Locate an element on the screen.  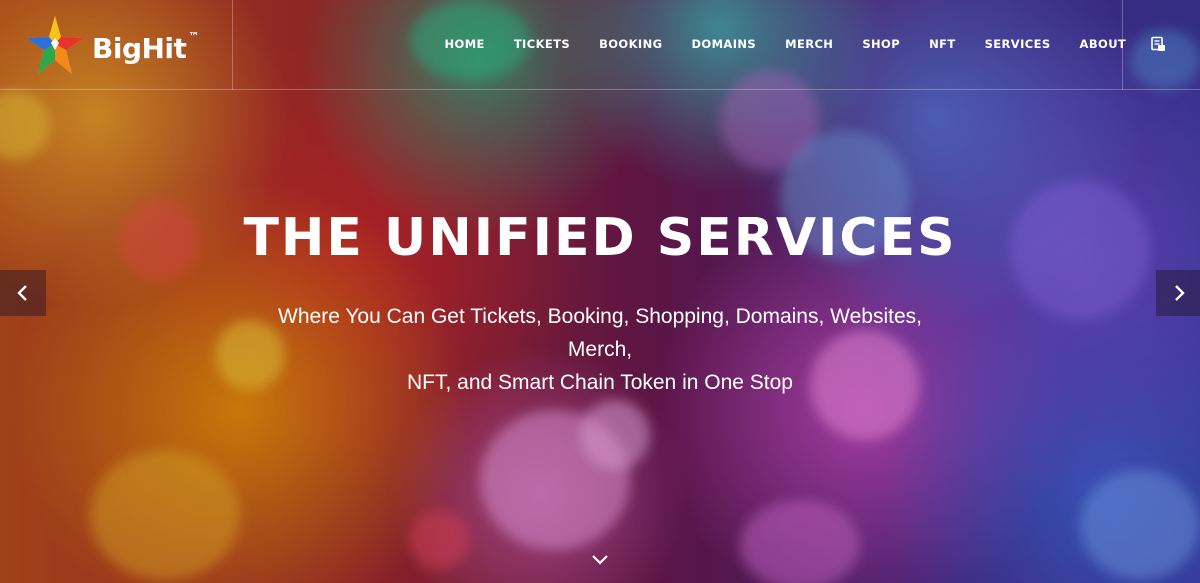
nav-item-booking: BOOKING is located at coordinates (631, 44).